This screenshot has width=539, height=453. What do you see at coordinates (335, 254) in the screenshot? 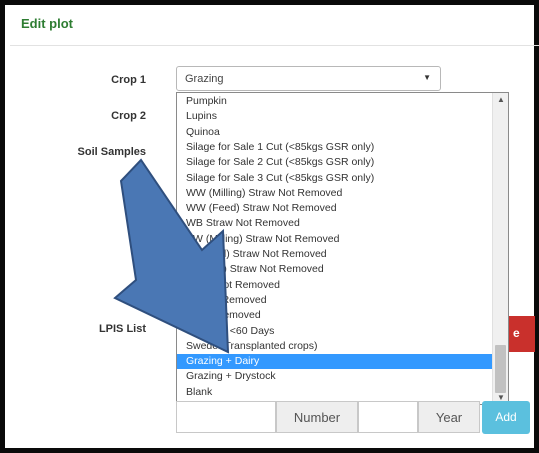
I see `dropdown-option: W (Feed) Straw Not Removed` at bounding box center [335, 254].